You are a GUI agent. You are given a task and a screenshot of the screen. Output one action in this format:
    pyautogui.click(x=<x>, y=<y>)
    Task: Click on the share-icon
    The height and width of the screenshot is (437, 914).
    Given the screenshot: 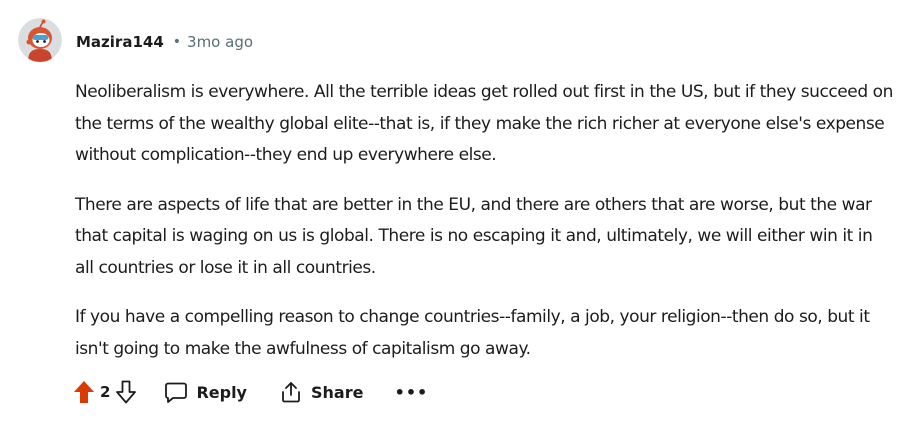 What is the action you would take?
    pyautogui.click(x=291, y=392)
    